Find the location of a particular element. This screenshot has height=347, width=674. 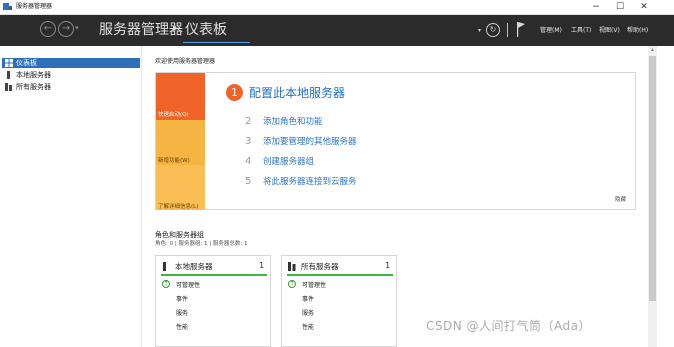

vertical-scrollbar: ▴ is located at coordinates (652, 196).